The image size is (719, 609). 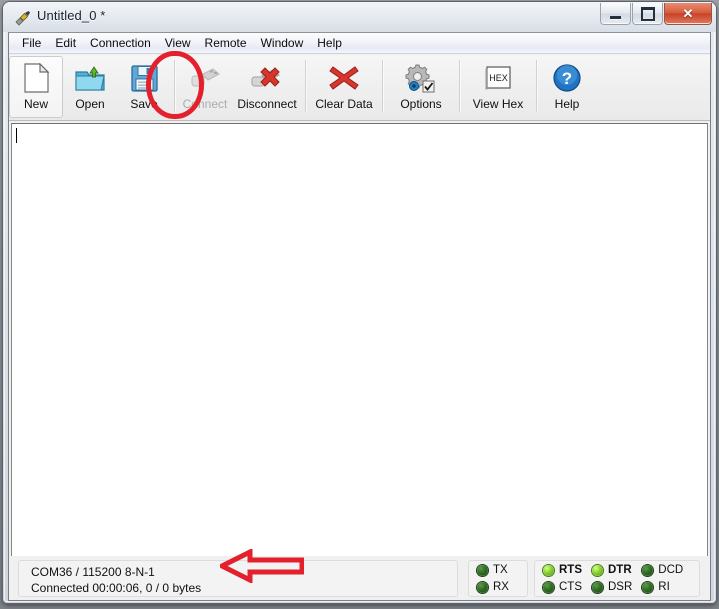 I want to click on led-label-ri: RI, so click(x=664, y=587).